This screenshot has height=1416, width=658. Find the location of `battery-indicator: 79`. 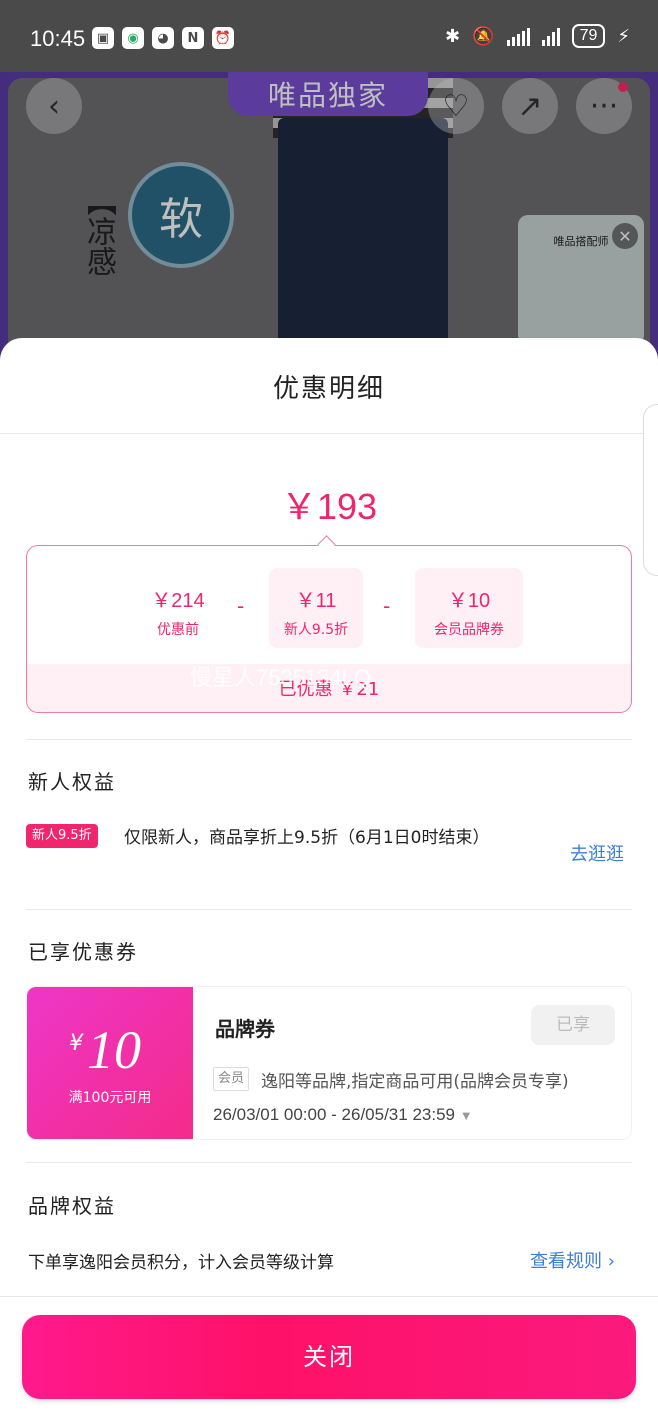

battery-indicator: 79 is located at coordinates (588, 36).